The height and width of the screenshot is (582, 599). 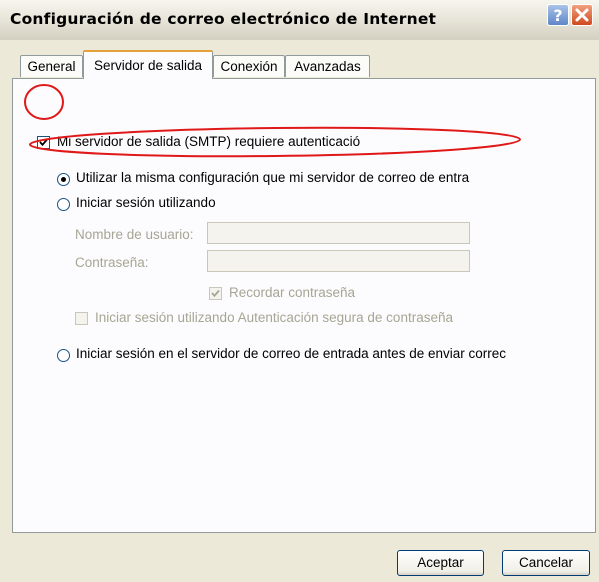 I want to click on login-using-label: Iniciar sesión utilizando, so click(x=146, y=202).